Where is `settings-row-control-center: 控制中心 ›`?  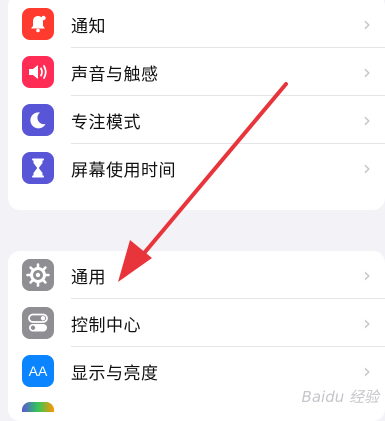 settings-row-control-center: 控制中心 › is located at coordinates (196, 323).